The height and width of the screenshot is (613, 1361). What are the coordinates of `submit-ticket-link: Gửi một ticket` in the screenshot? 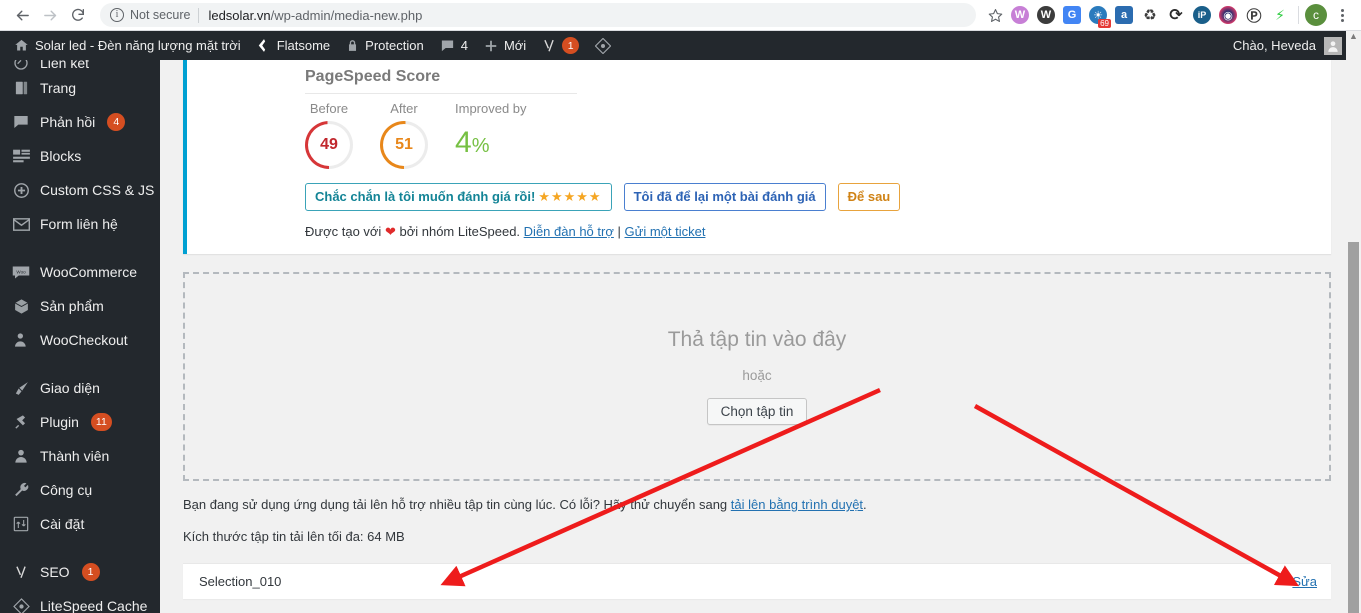 It's located at (665, 231).